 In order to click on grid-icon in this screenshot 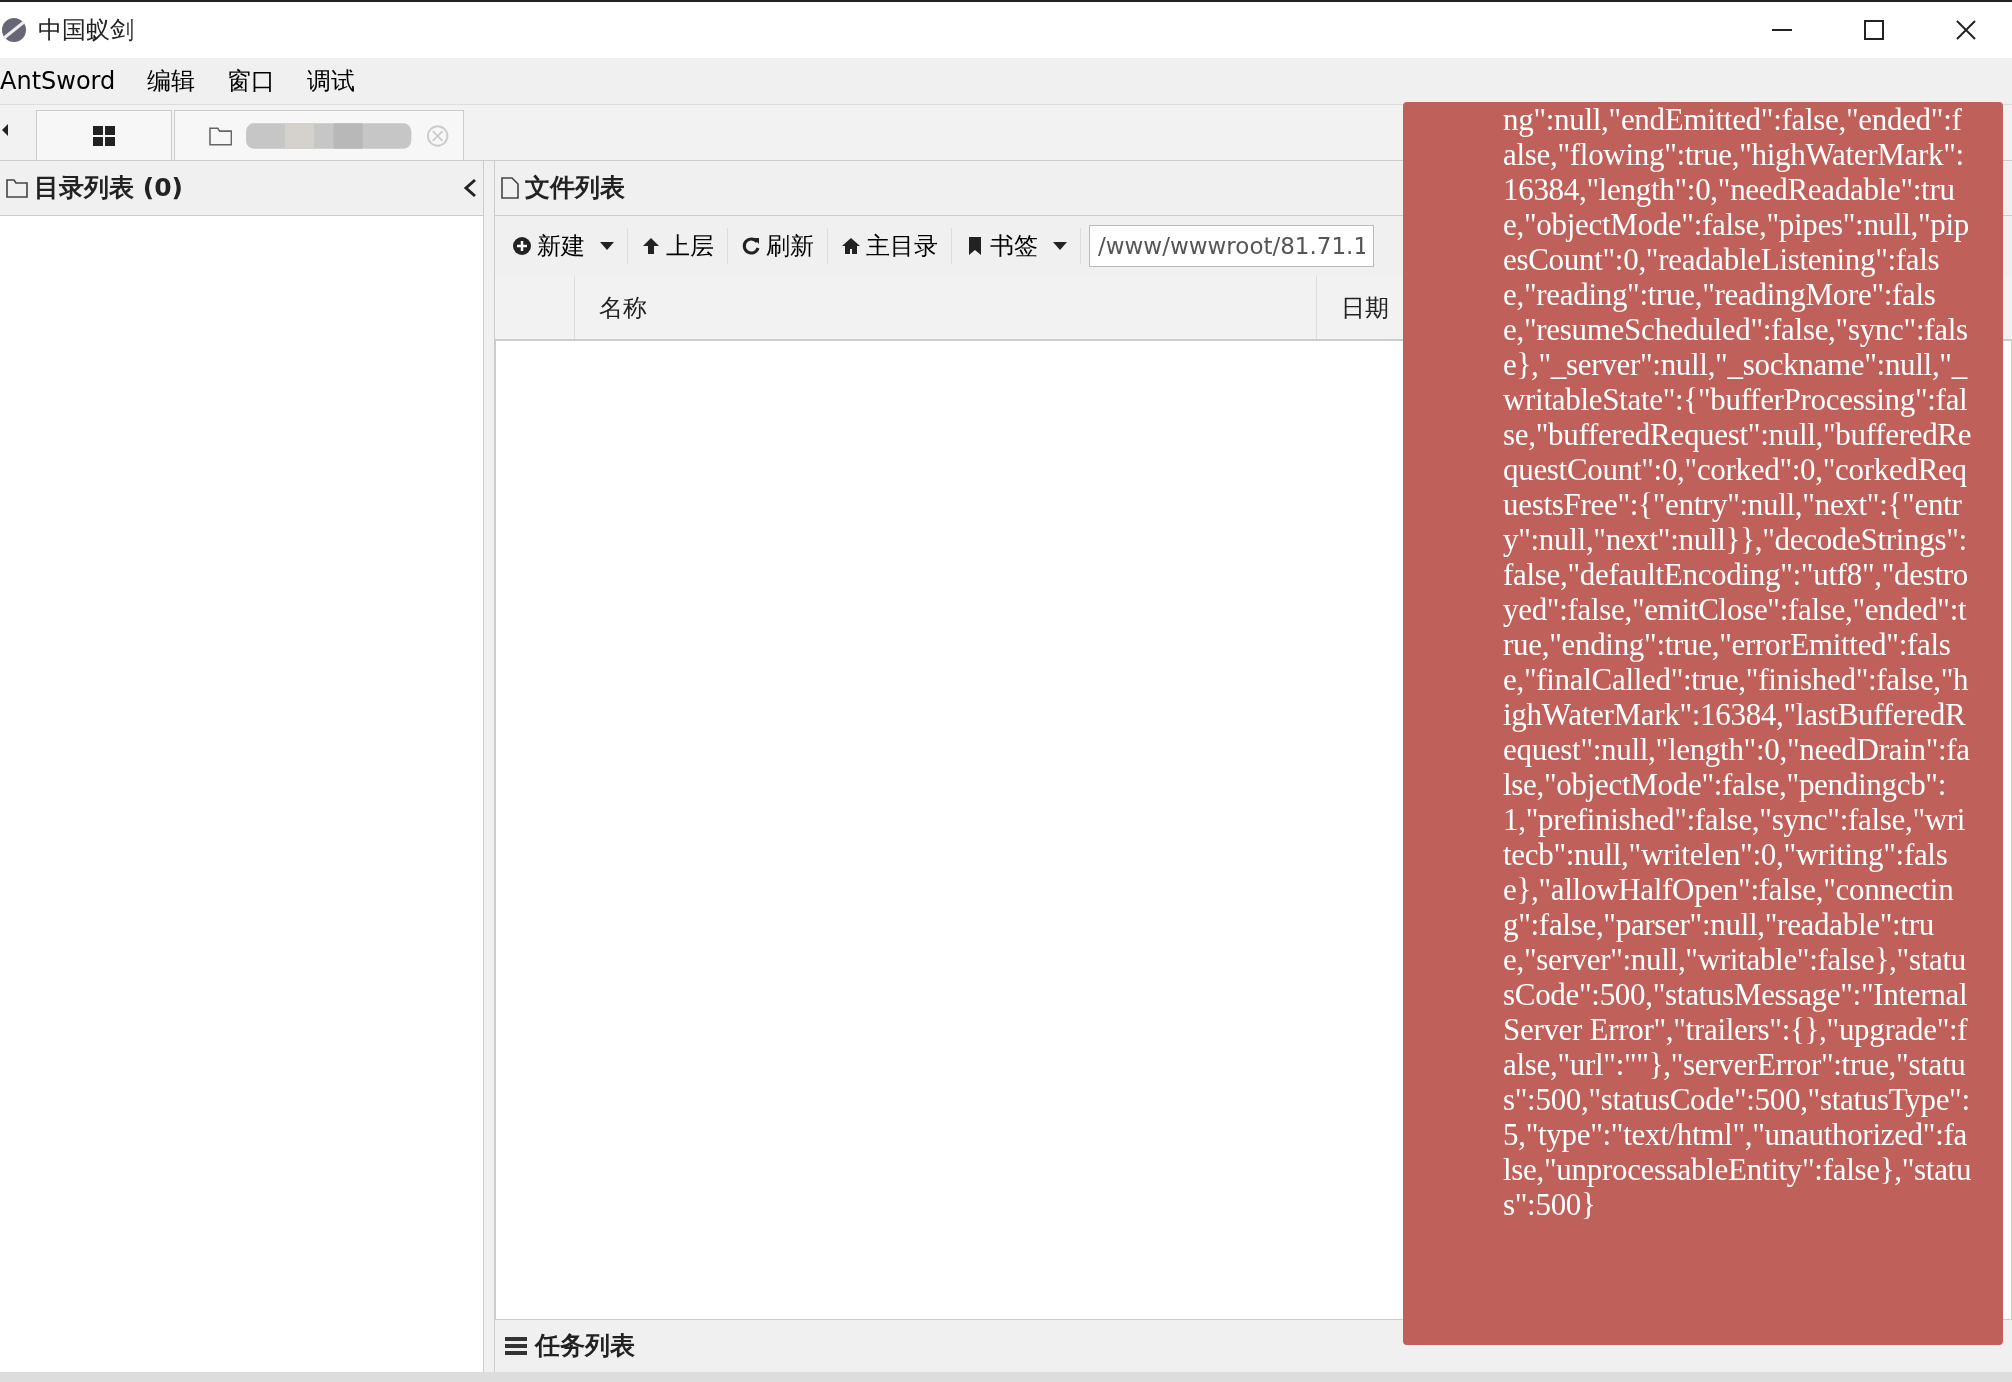, I will do `click(104, 135)`.